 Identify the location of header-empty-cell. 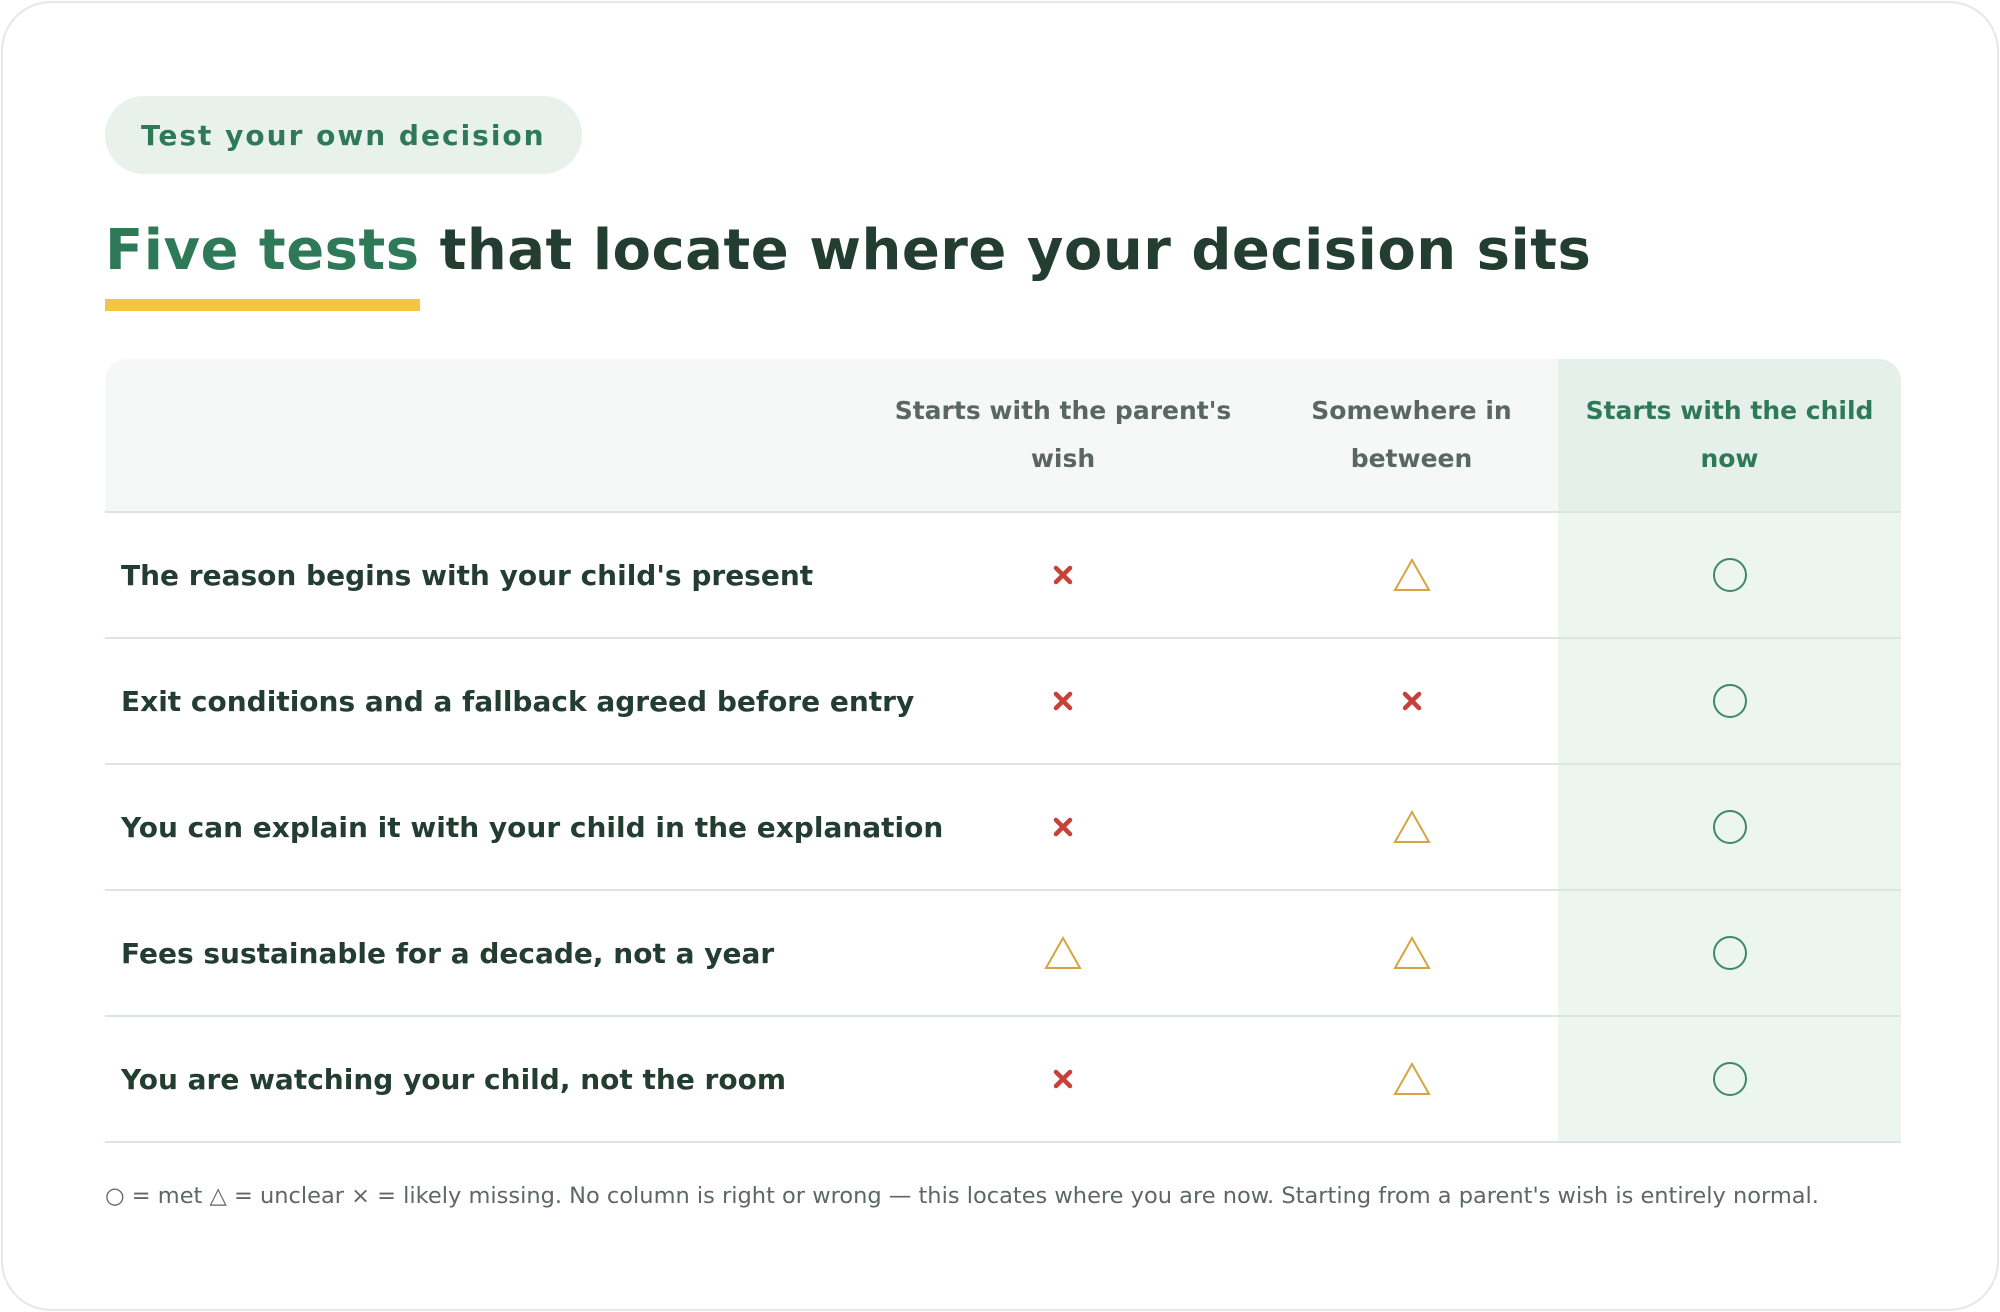
(483, 435).